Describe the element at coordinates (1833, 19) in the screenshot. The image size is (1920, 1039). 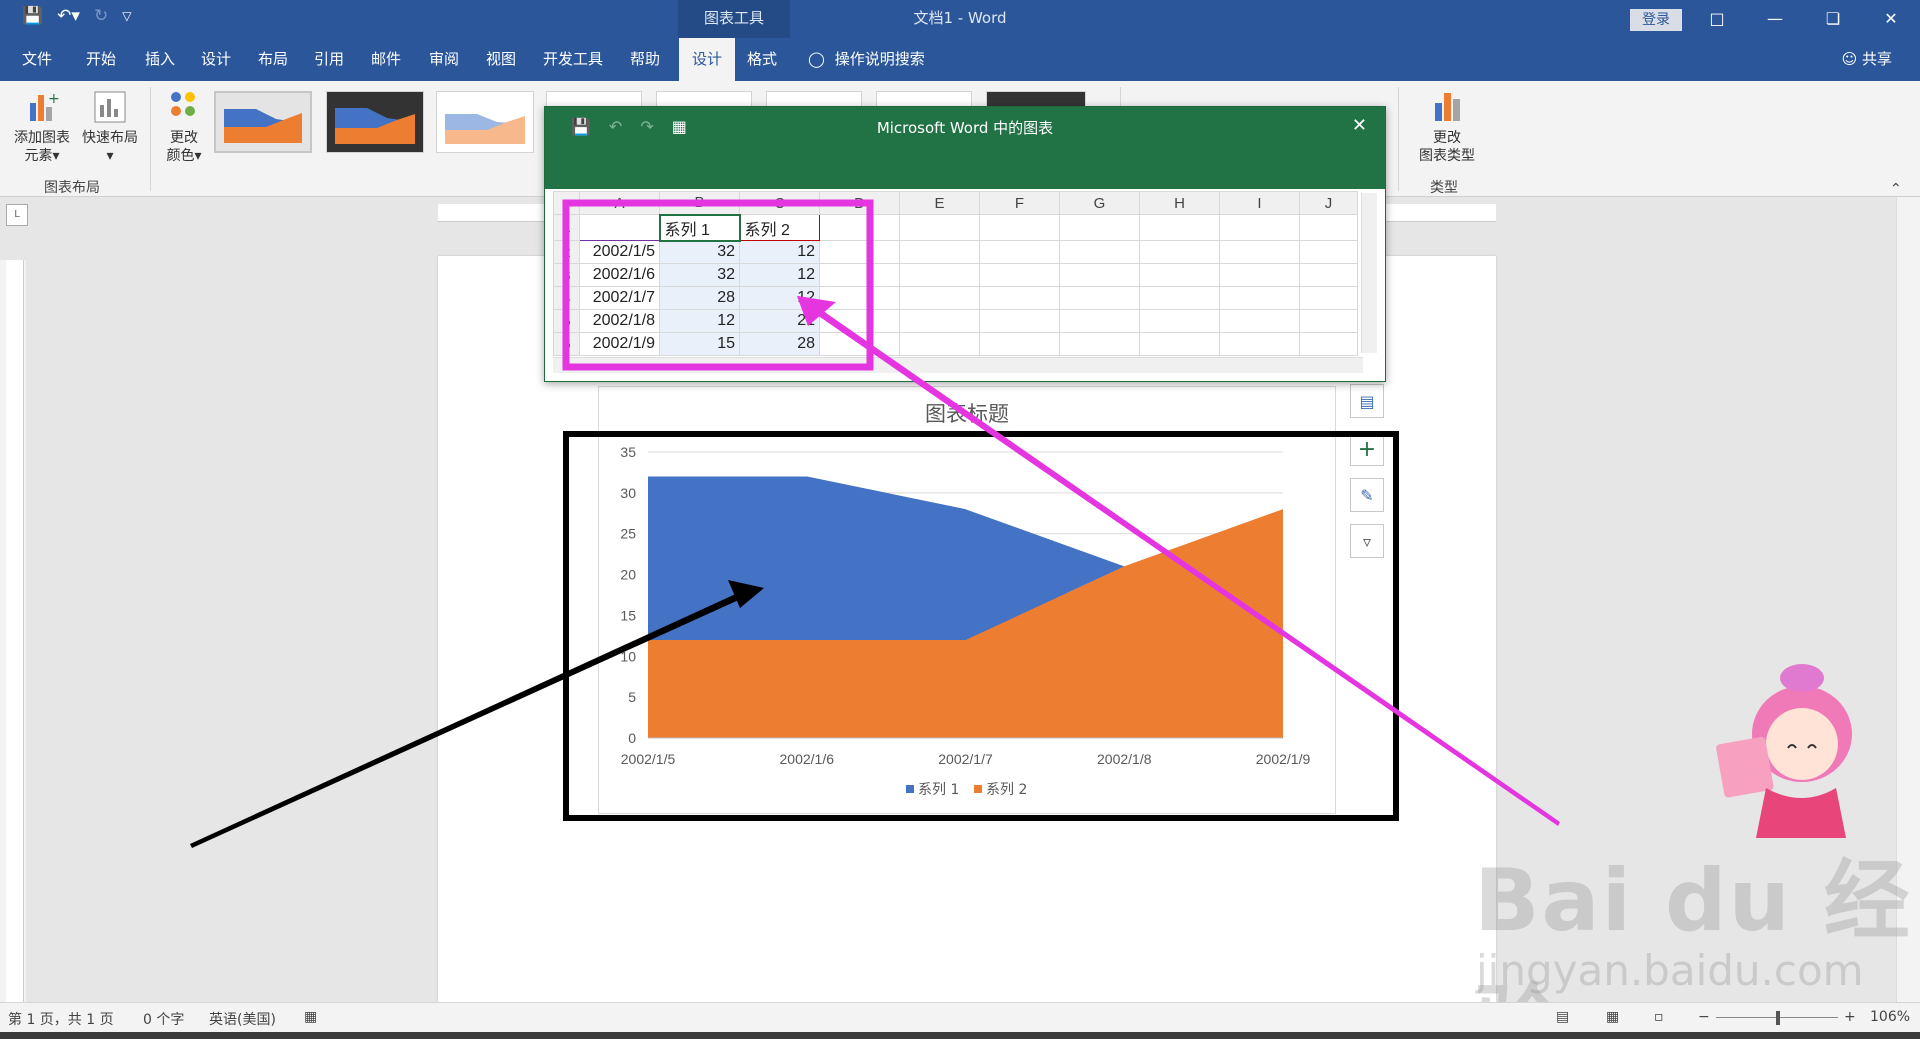
I see `restore-icon: ❏` at that location.